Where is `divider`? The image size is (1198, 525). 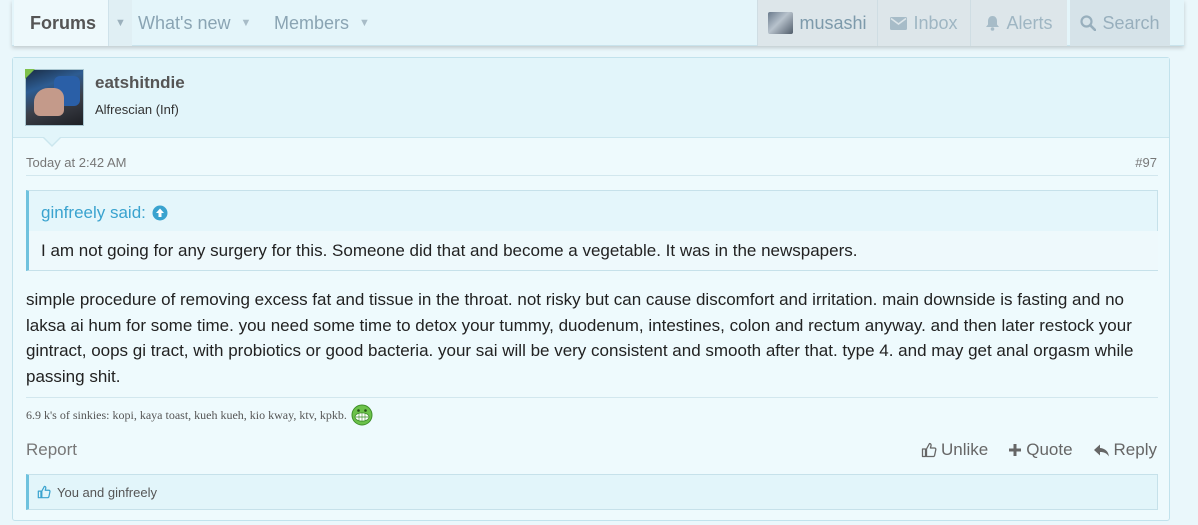 divider is located at coordinates (592, 175).